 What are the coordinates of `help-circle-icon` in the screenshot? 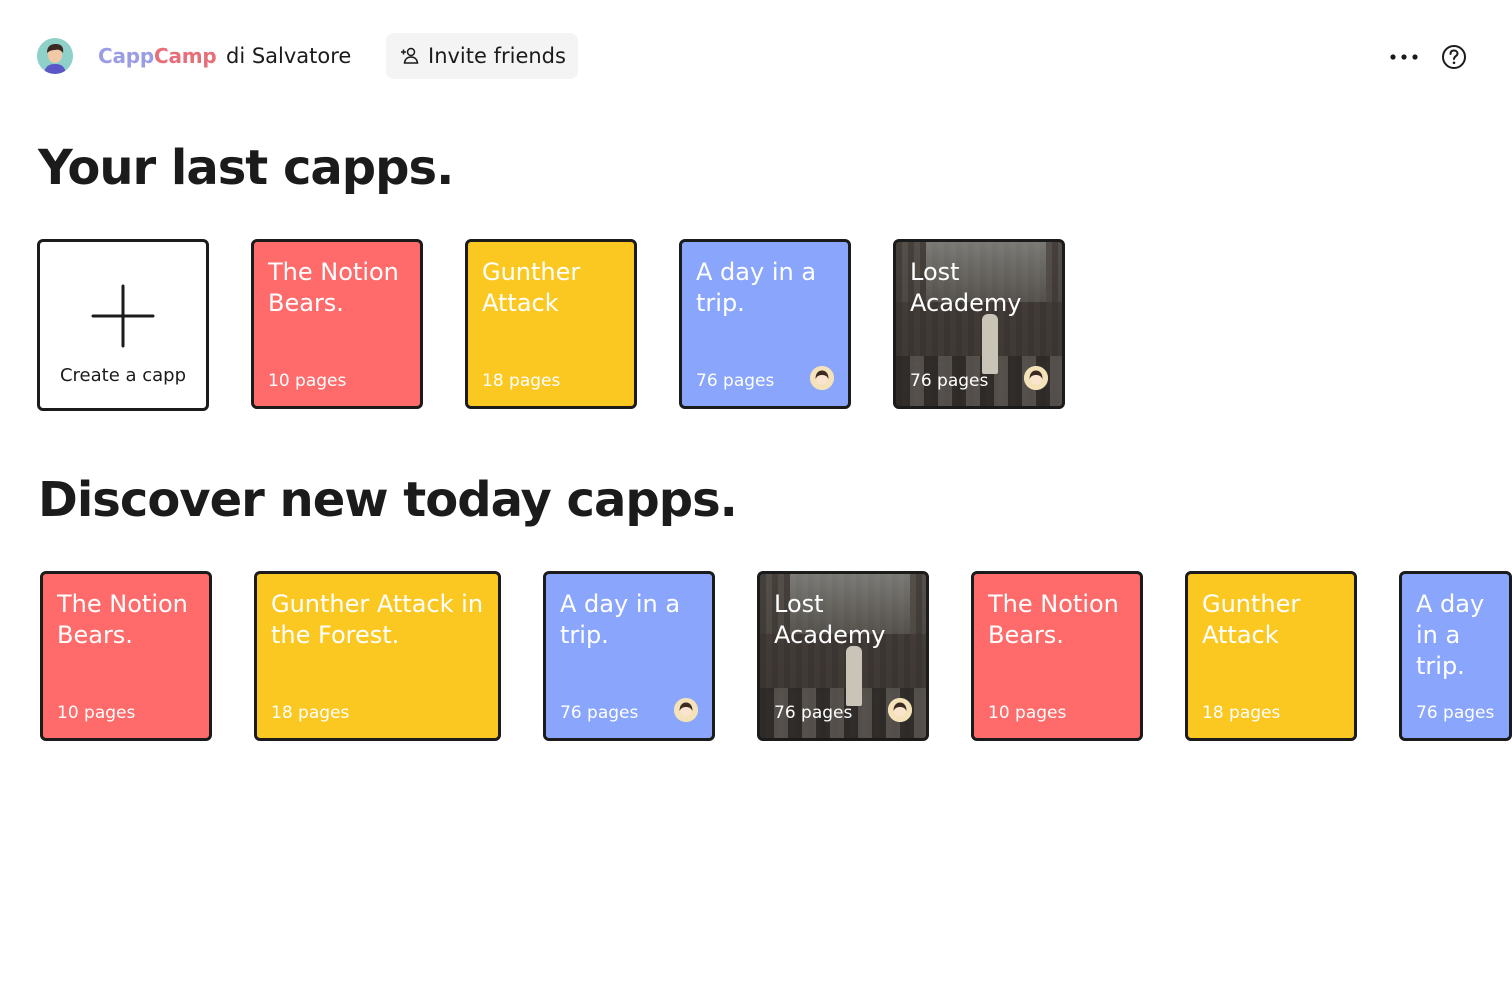 It's located at (1454, 57).